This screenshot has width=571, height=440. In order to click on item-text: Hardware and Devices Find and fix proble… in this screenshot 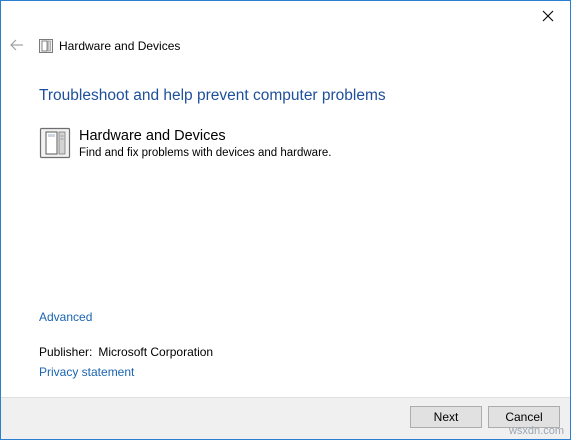, I will do `click(205, 144)`.